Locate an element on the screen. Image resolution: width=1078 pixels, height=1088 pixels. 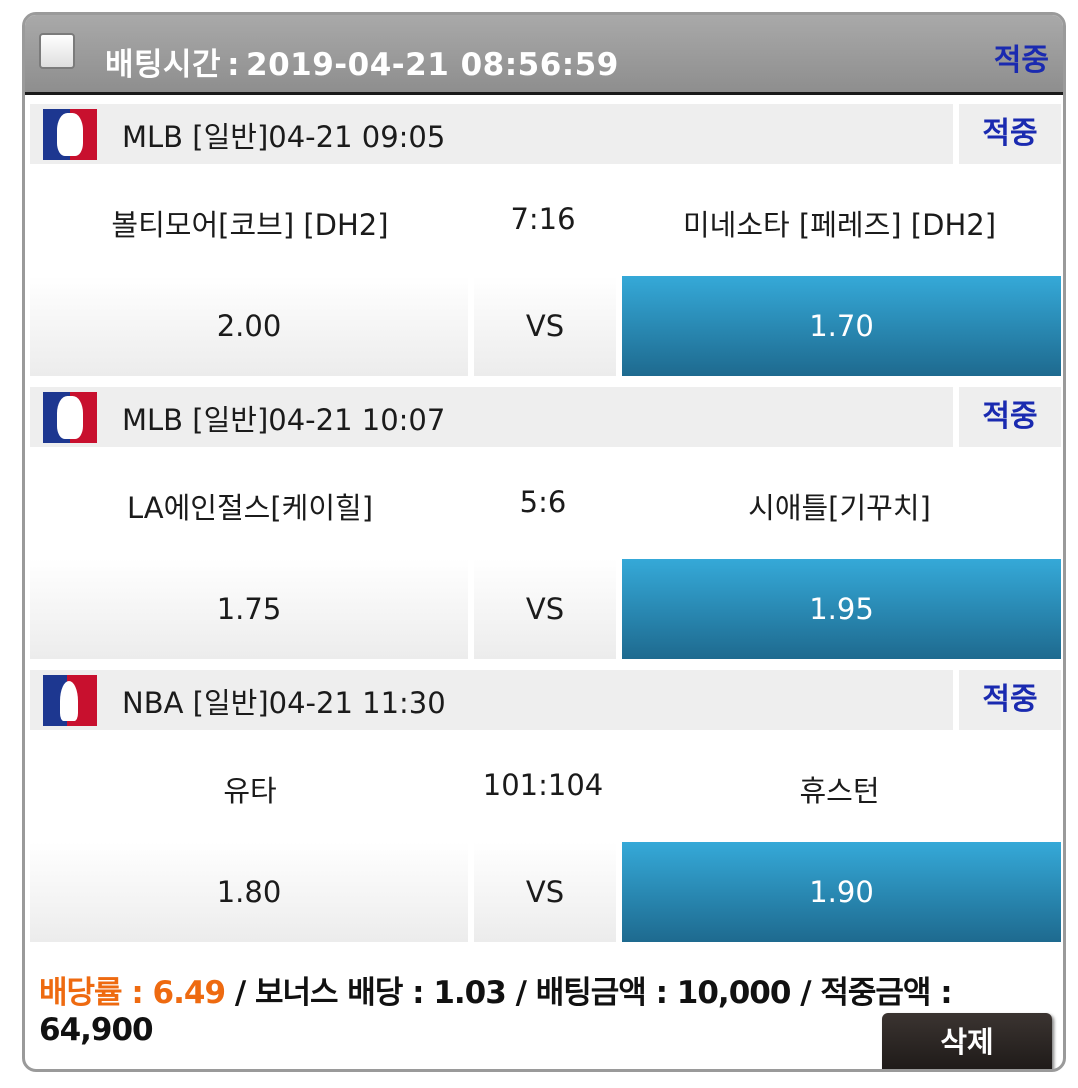
bonus-odds: / 보너스 배당 : 1.03 is located at coordinates (370, 993).